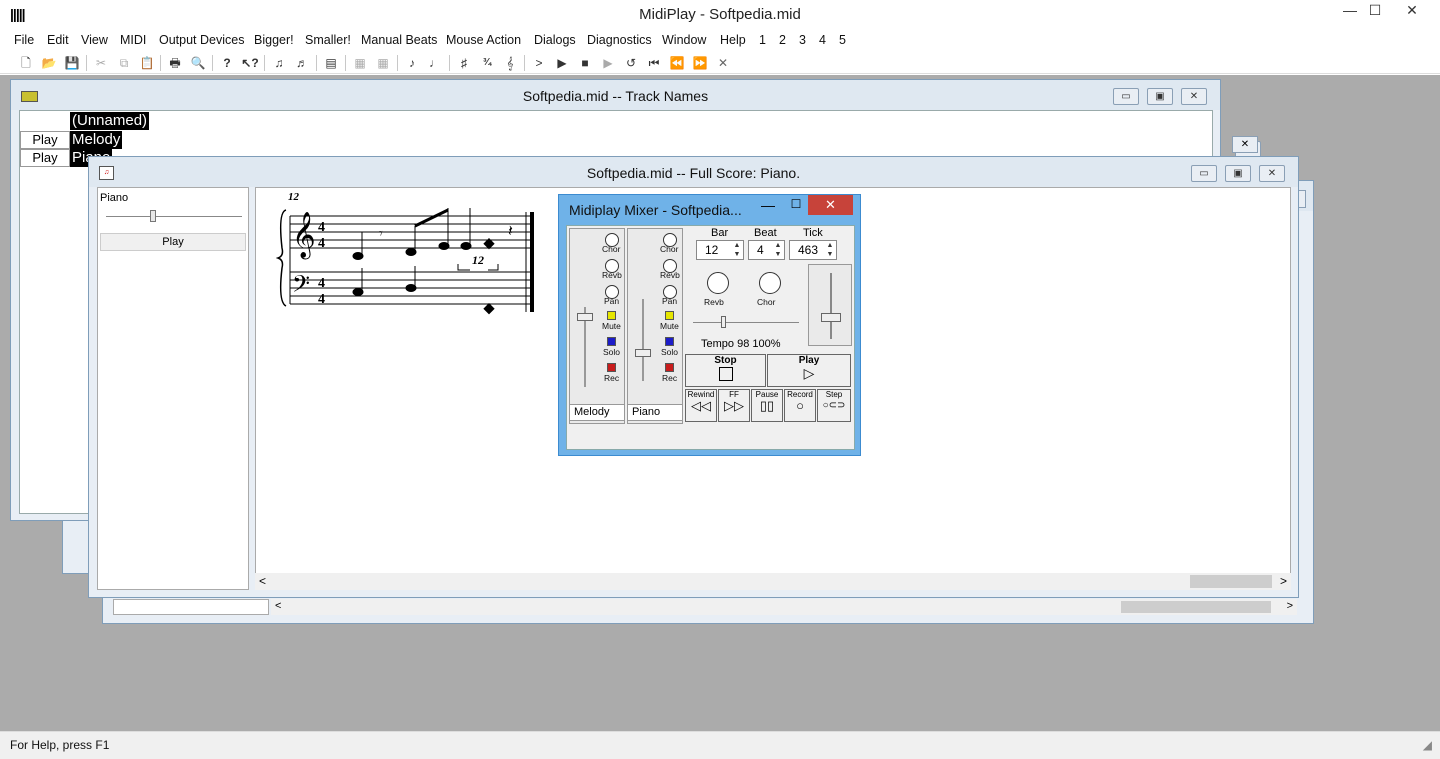 The height and width of the screenshot is (759, 1440). What do you see at coordinates (487, 63) in the screenshot?
I see `time-sig-icon: ¾` at bounding box center [487, 63].